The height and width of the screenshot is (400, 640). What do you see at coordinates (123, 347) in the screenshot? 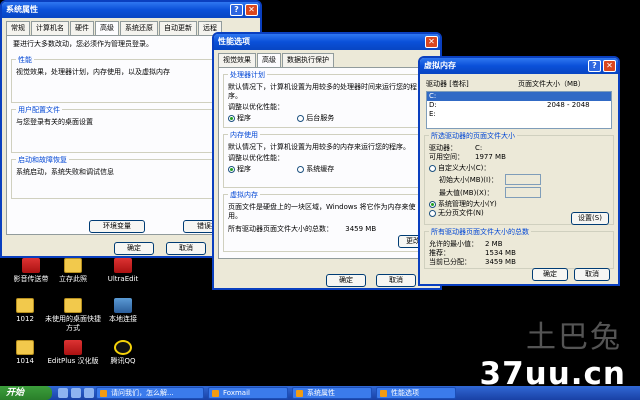
I see `qq-icon` at bounding box center [123, 347].